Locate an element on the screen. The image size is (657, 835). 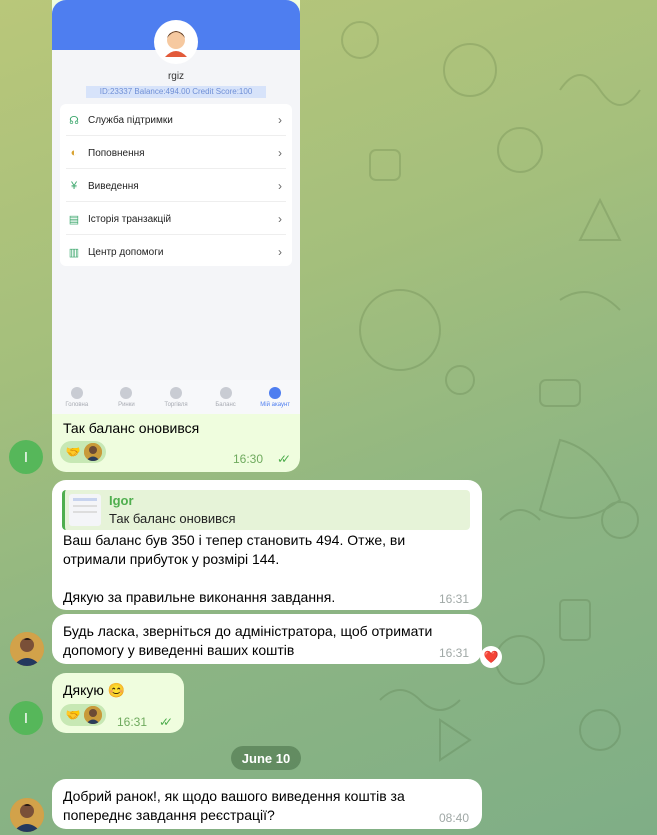
menu-item-withdraw: ¥ Виведення › is located at coordinates (176, 186).